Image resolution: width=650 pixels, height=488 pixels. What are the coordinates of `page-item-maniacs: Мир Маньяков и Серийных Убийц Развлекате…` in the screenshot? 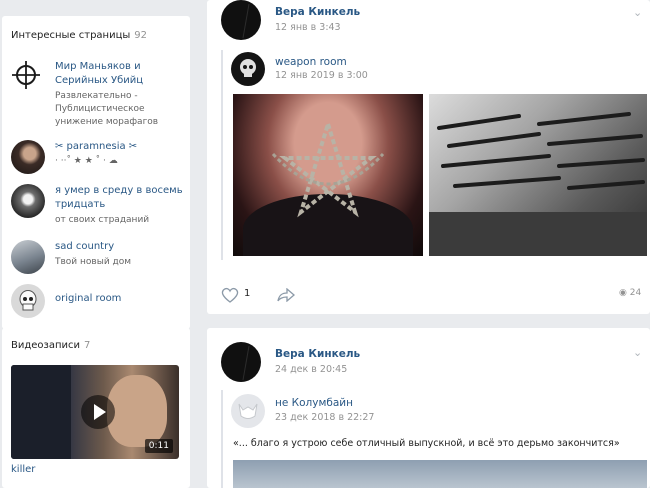 It's located at (100, 95).